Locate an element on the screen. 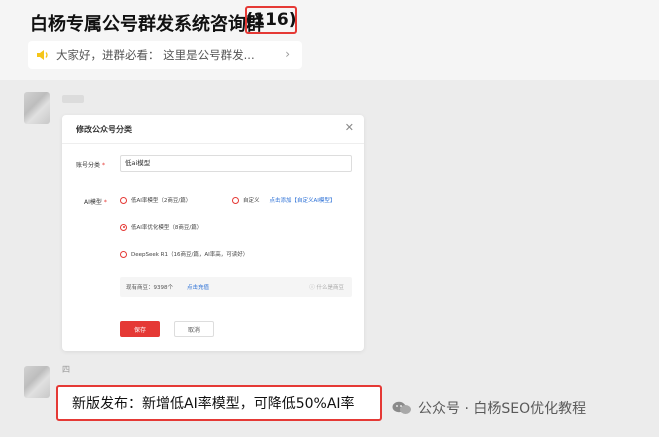  watermark: 公众号 · 白杨SEO优化教程 is located at coordinates (489, 408).